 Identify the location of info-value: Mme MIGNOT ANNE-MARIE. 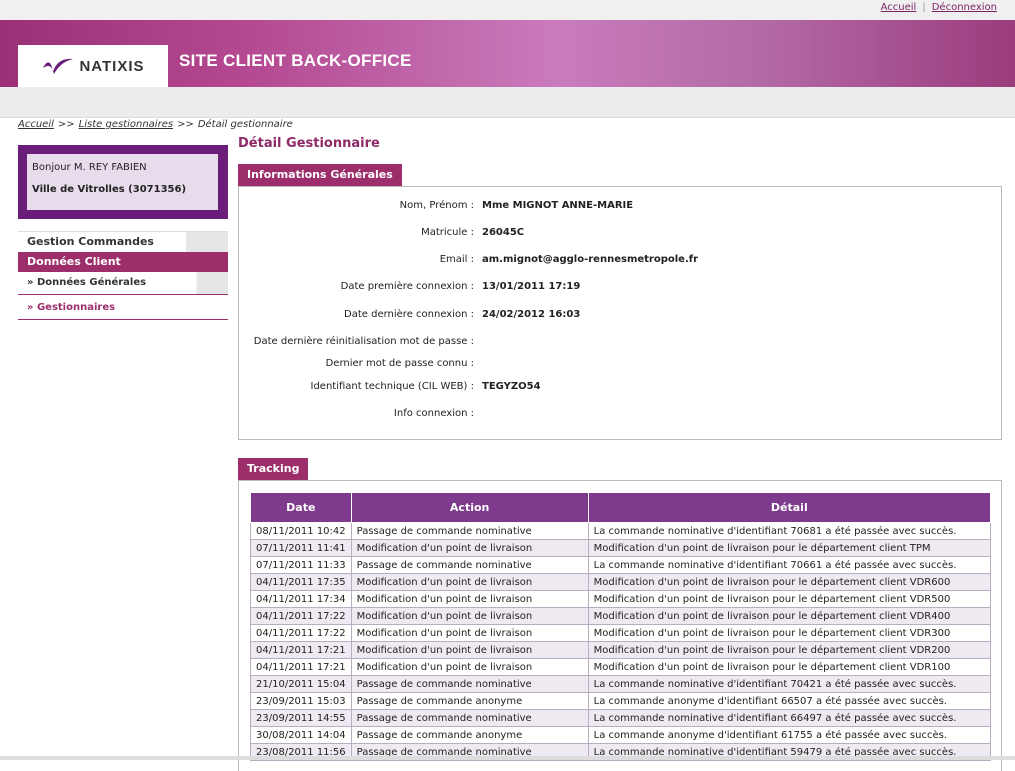
(558, 205).